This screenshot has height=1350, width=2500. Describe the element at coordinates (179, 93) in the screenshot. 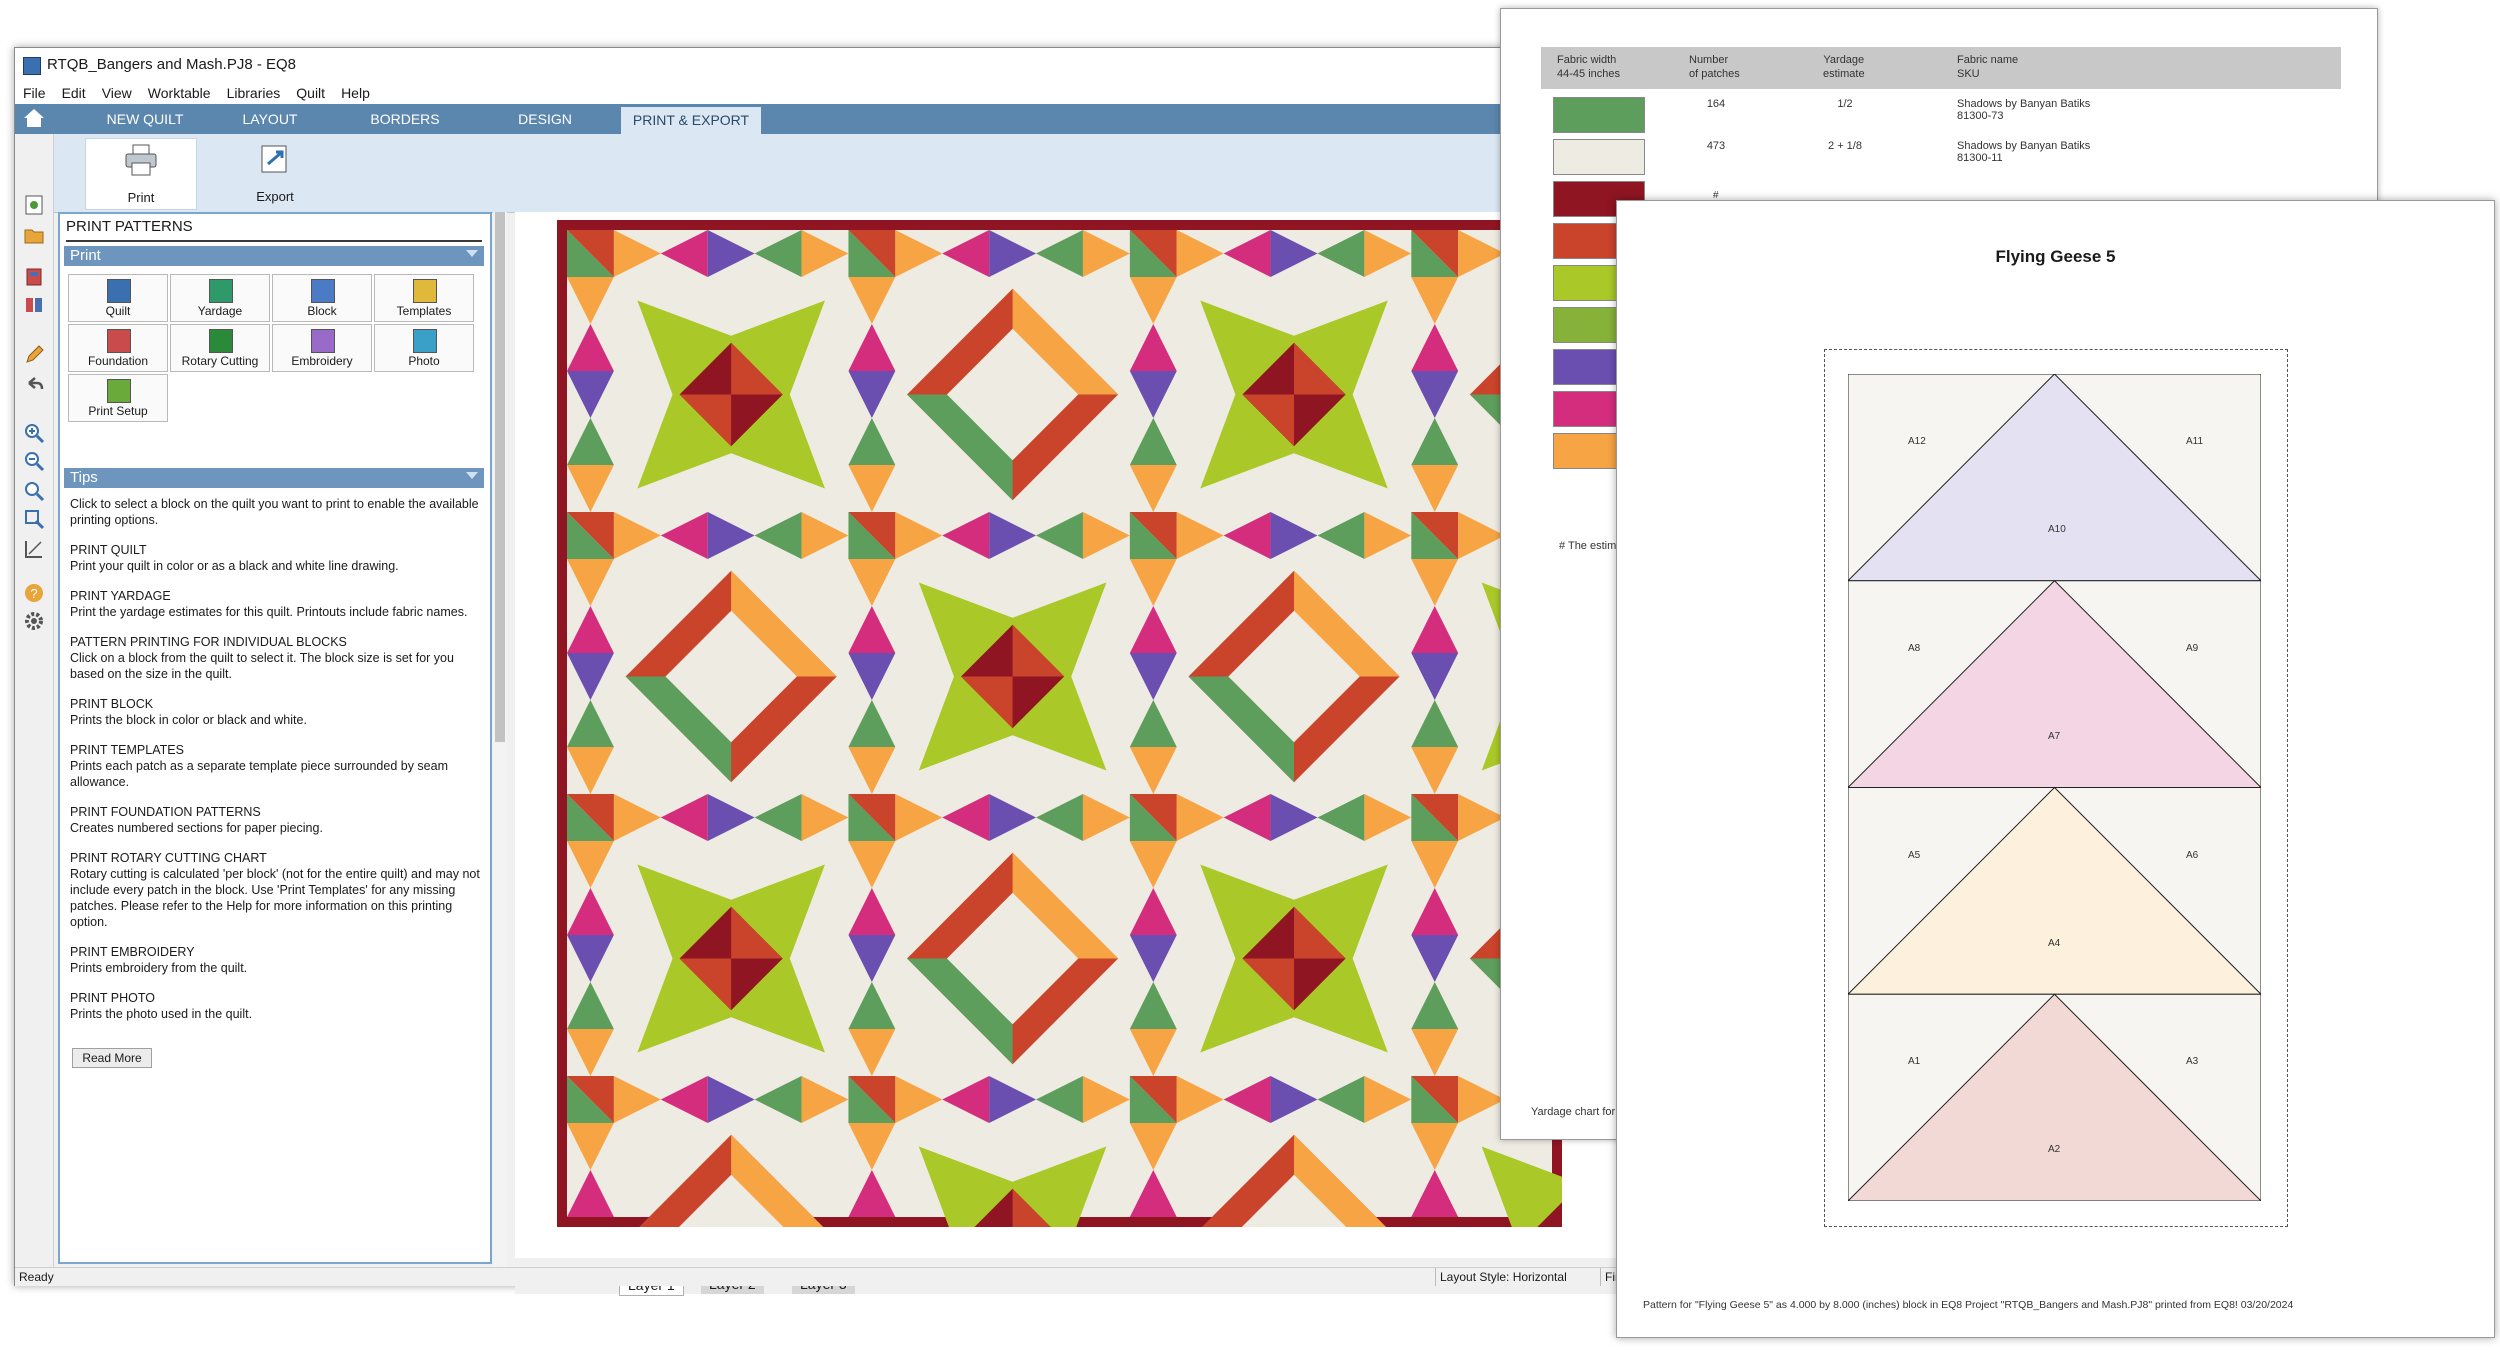

I see `menu-worktable: Worktable` at that location.